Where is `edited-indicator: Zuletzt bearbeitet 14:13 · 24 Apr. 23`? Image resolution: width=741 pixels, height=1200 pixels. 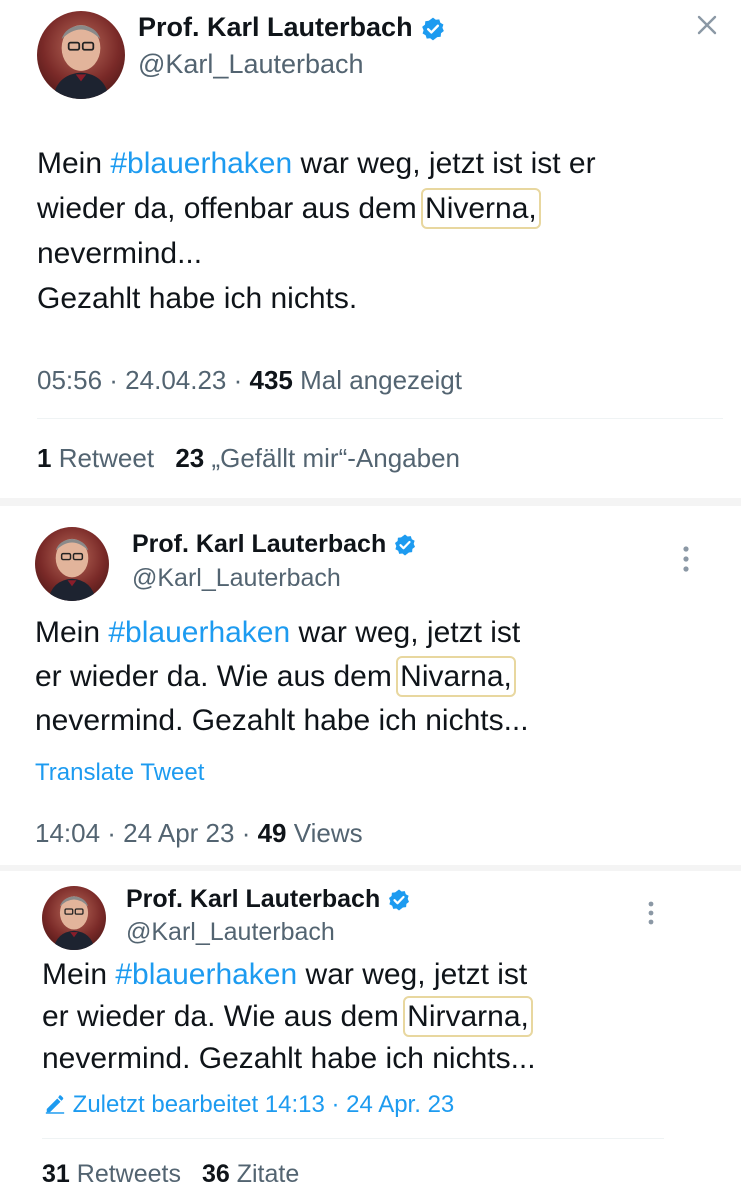
edited-indicator: Zuletzt bearbeitet 14:13 · 24 Apr. 23 is located at coordinates (249, 1105).